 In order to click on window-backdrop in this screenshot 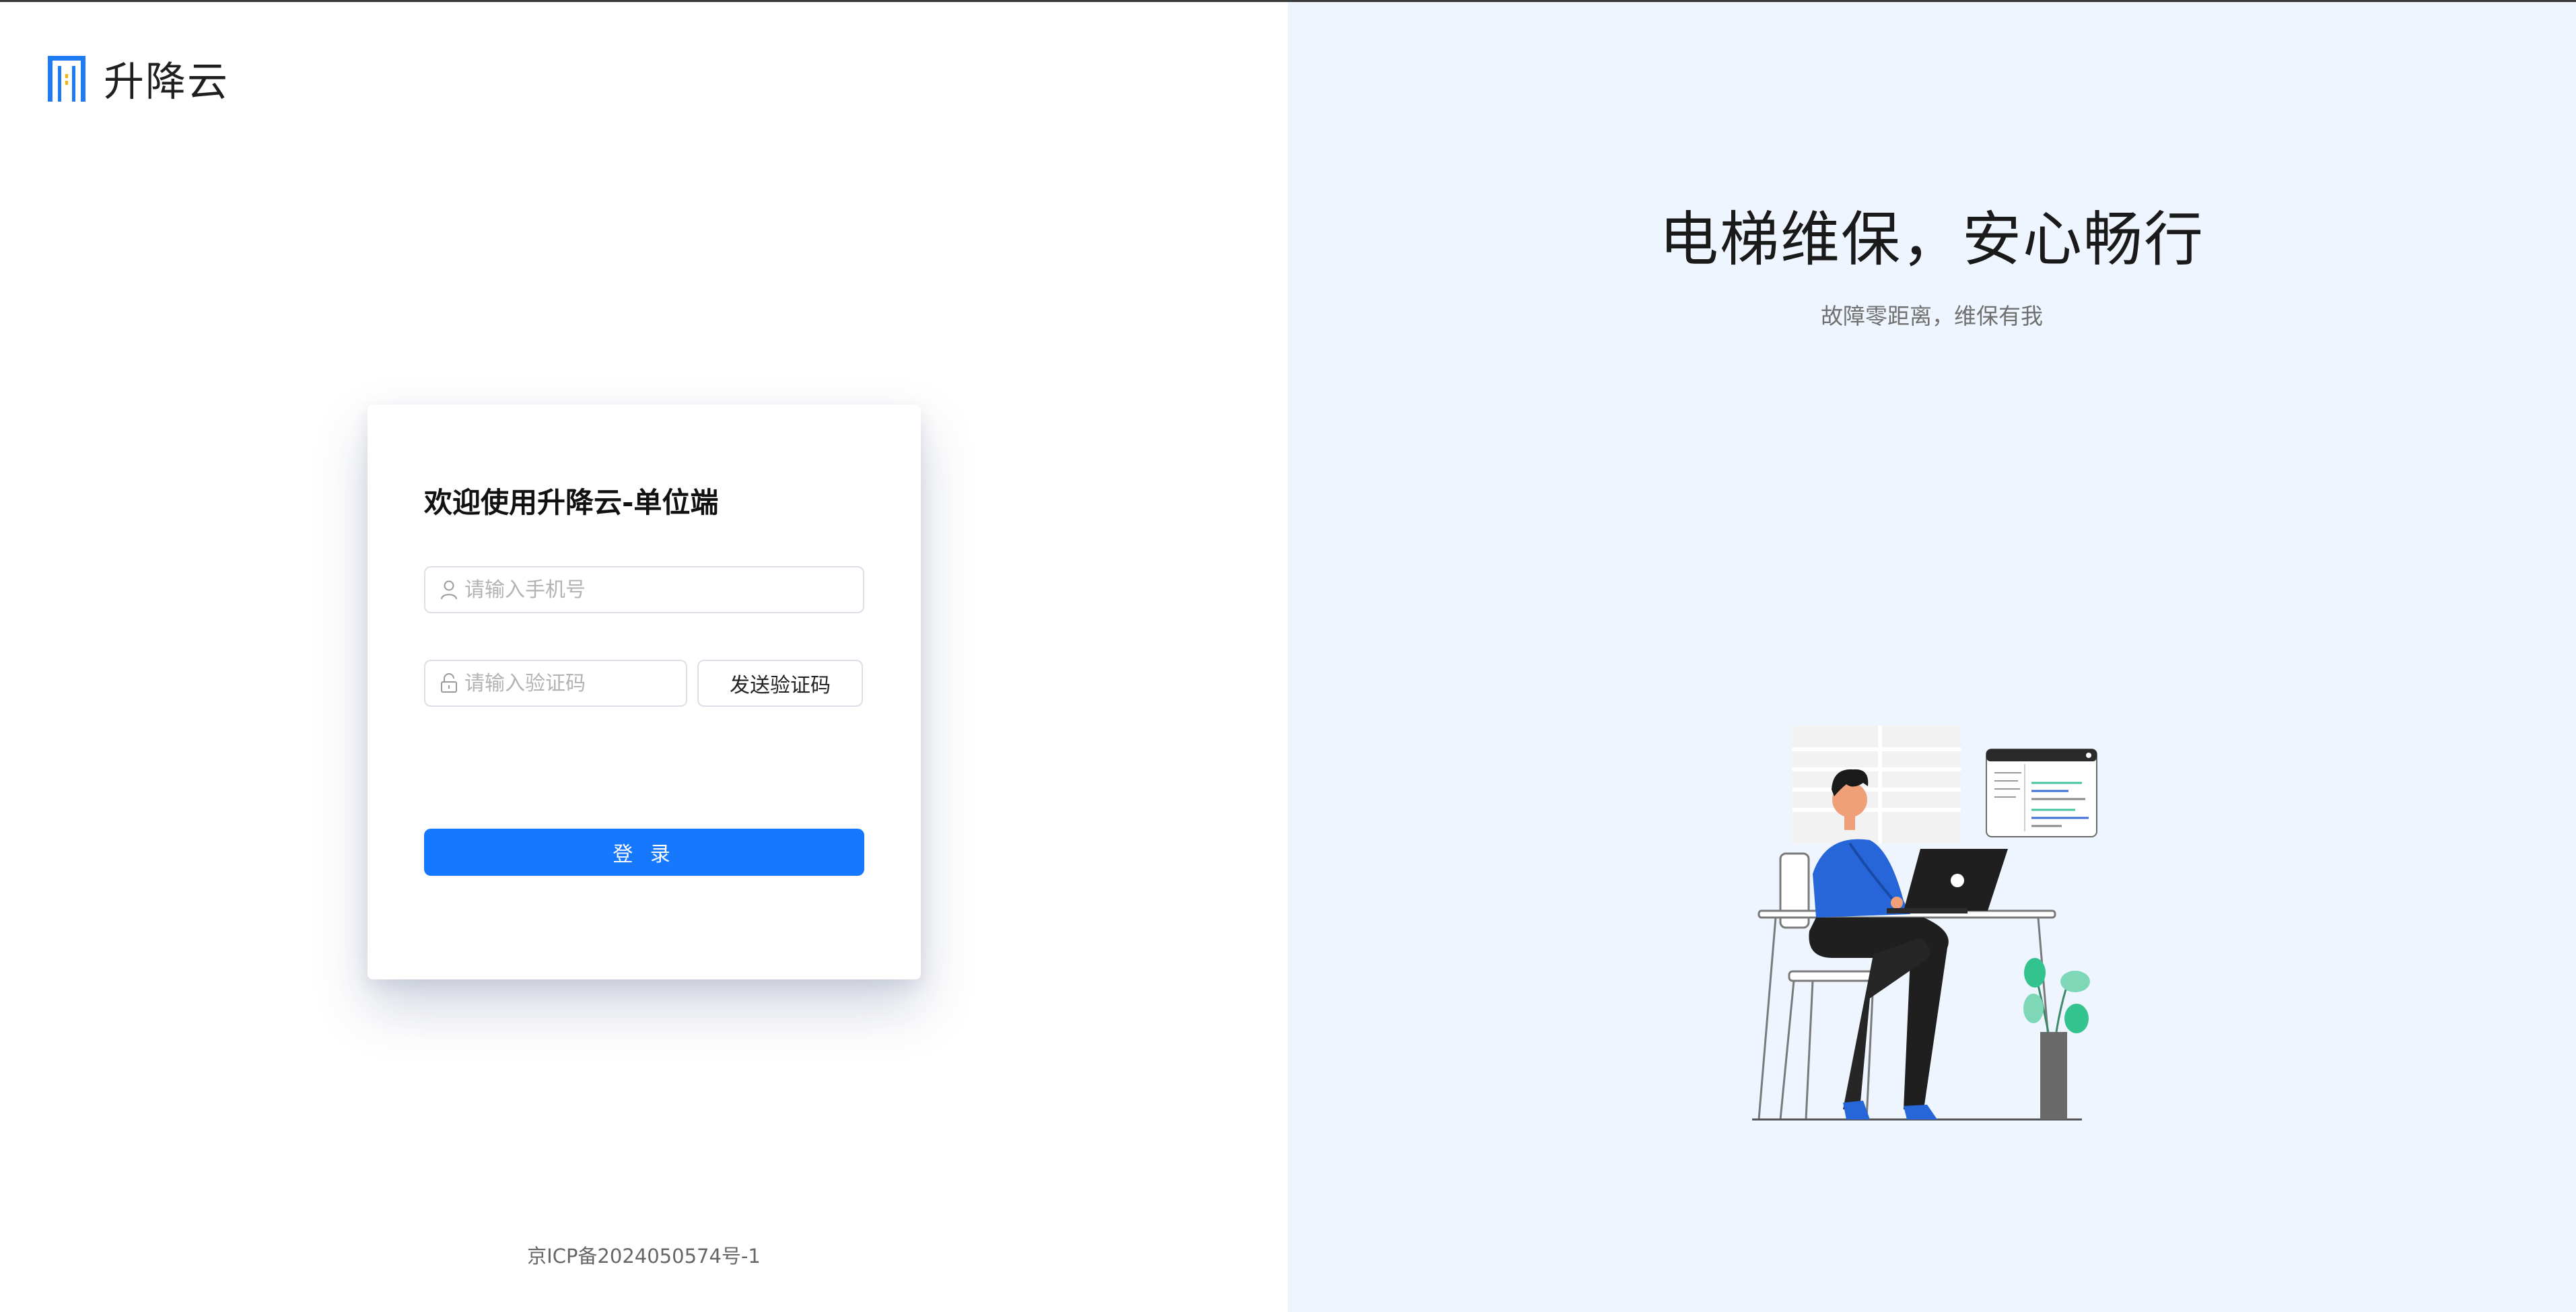, I will do `click(1876, 784)`.